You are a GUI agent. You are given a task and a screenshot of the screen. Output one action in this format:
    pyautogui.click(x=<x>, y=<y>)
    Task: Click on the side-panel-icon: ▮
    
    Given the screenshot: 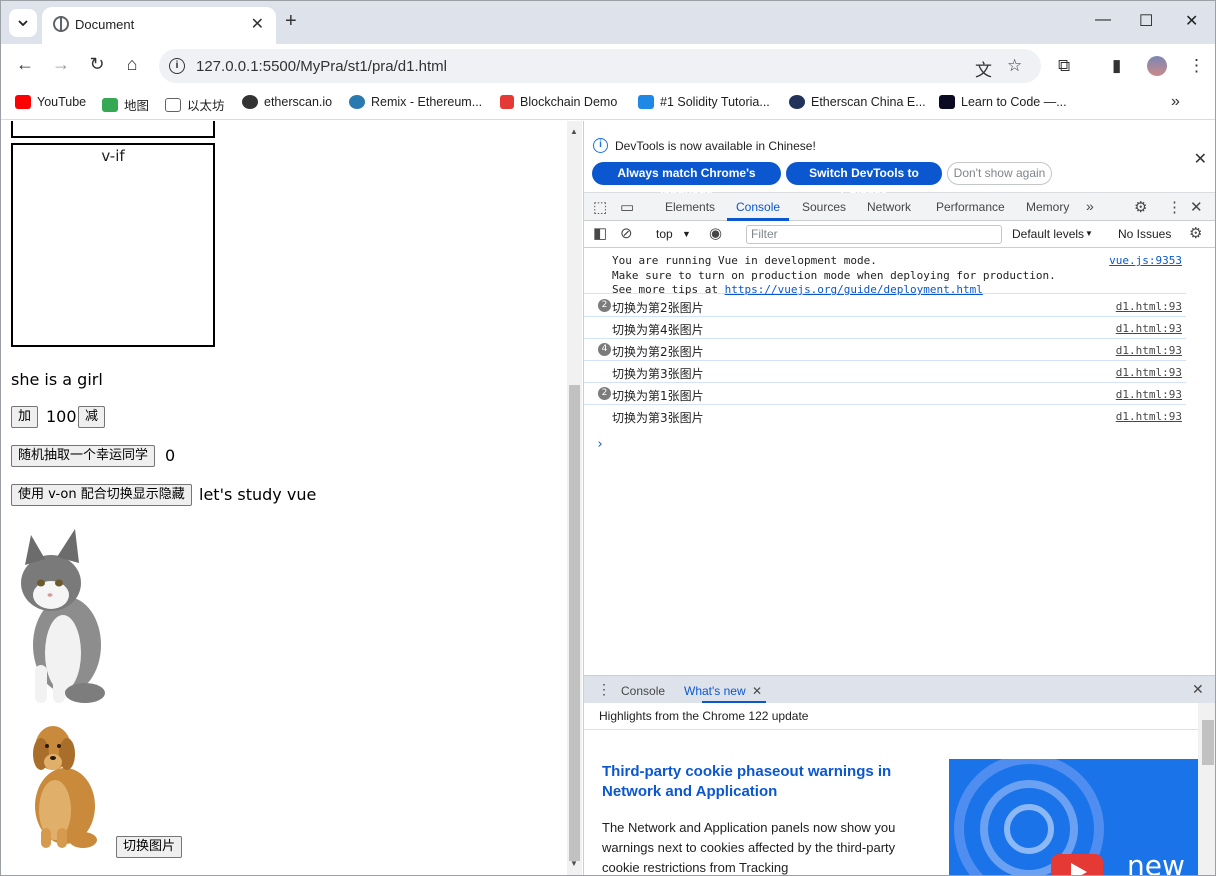 What is the action you would take?
    pyautogui.click(x=1116, y=66)
    